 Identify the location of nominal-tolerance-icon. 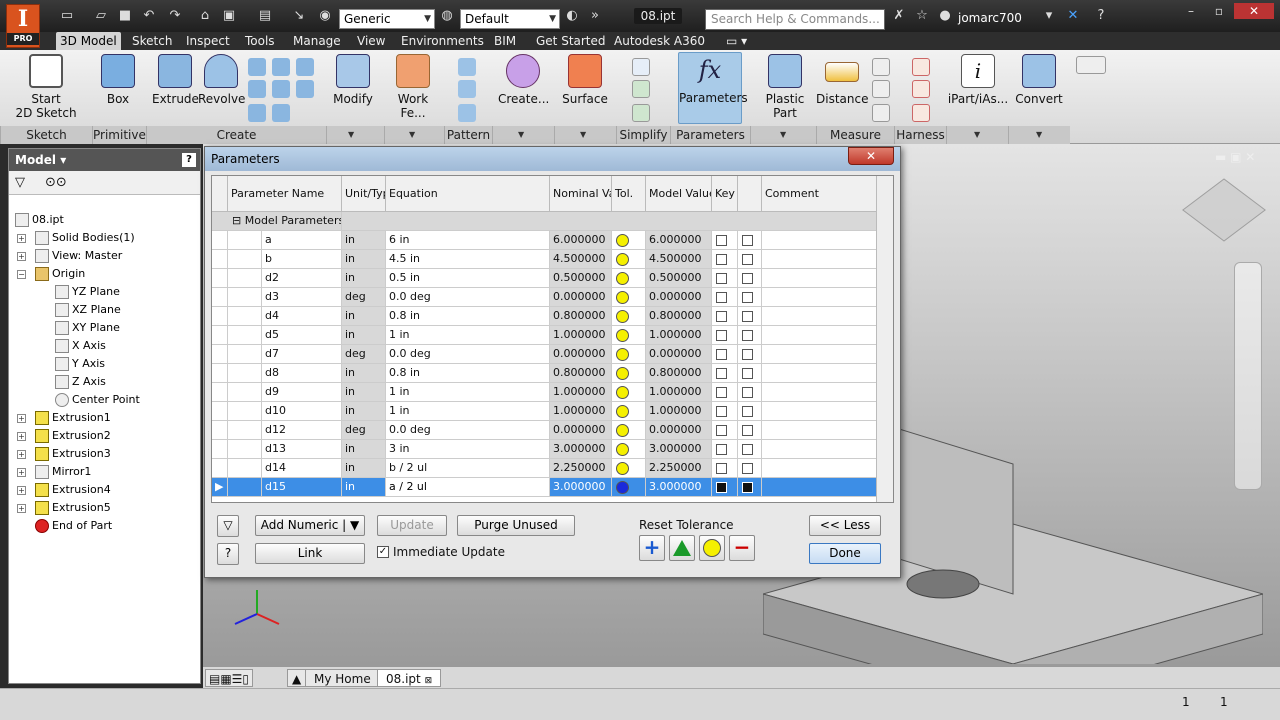
(712, 548).